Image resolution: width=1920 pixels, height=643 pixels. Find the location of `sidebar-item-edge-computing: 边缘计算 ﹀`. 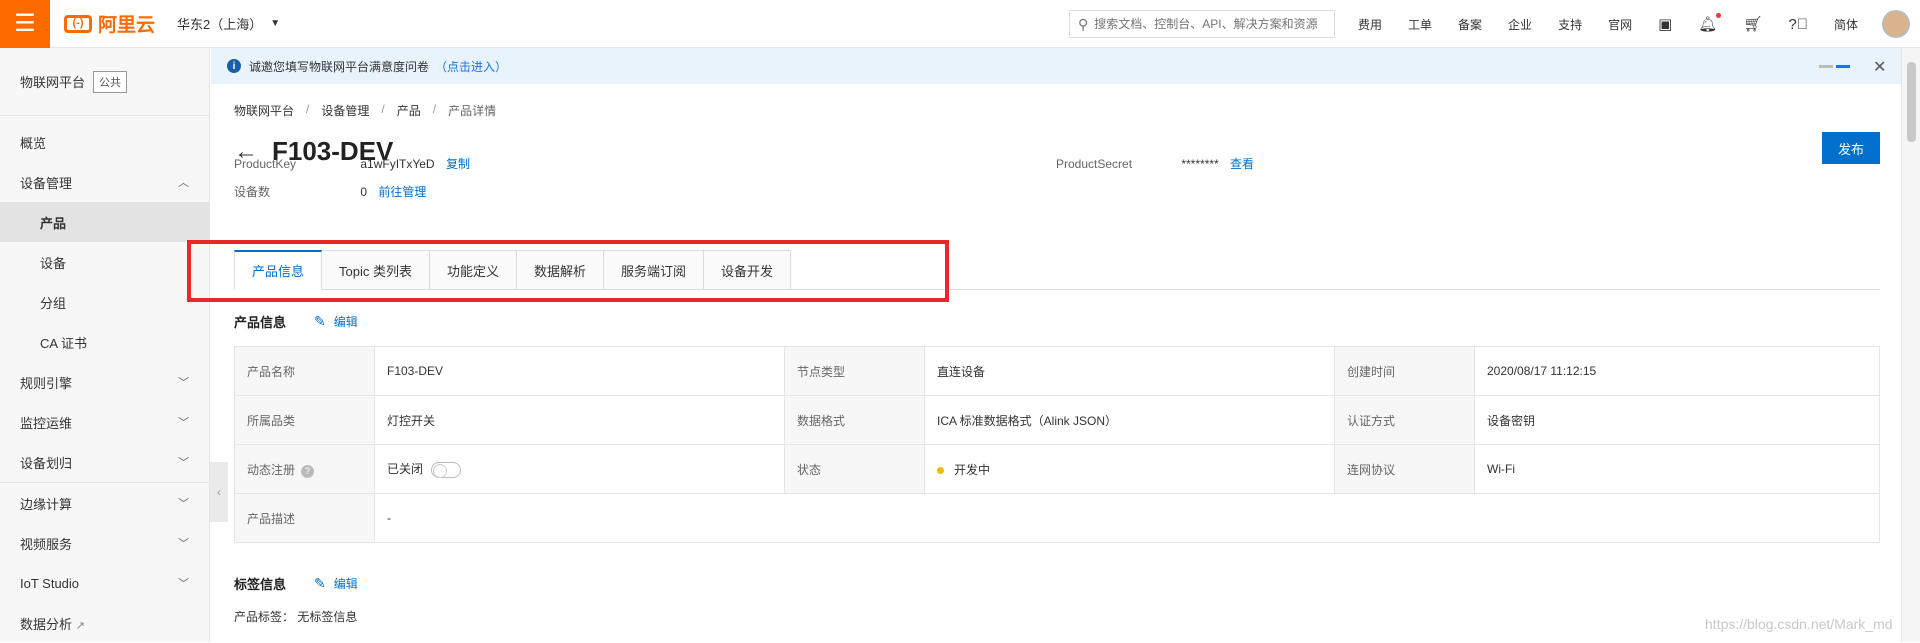

sidebar-item-edge-computing: 边缘计算 ﹀ is located at coordinates (104, 503).